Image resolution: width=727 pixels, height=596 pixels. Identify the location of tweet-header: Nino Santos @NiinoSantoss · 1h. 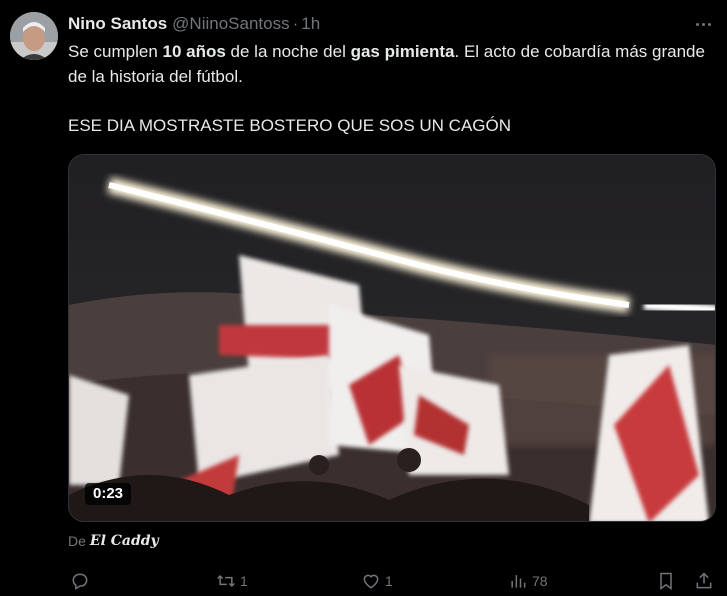
(194, 24).